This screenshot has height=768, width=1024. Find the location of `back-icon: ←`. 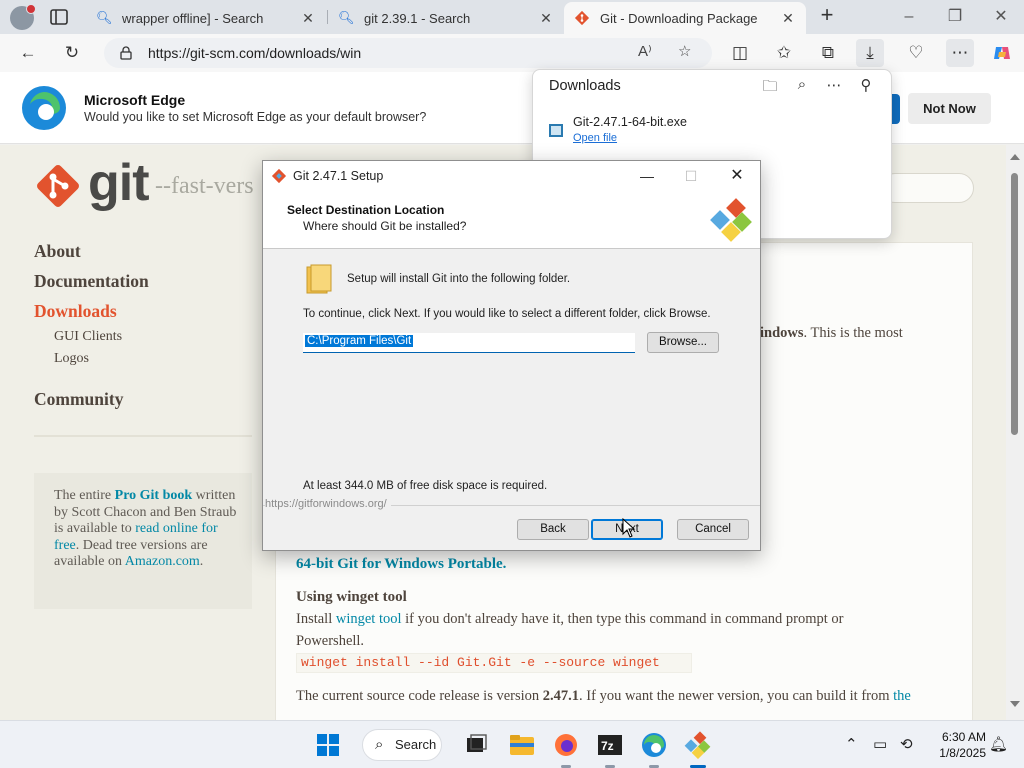

back-icon: ← is located at coordinates (28, 53).